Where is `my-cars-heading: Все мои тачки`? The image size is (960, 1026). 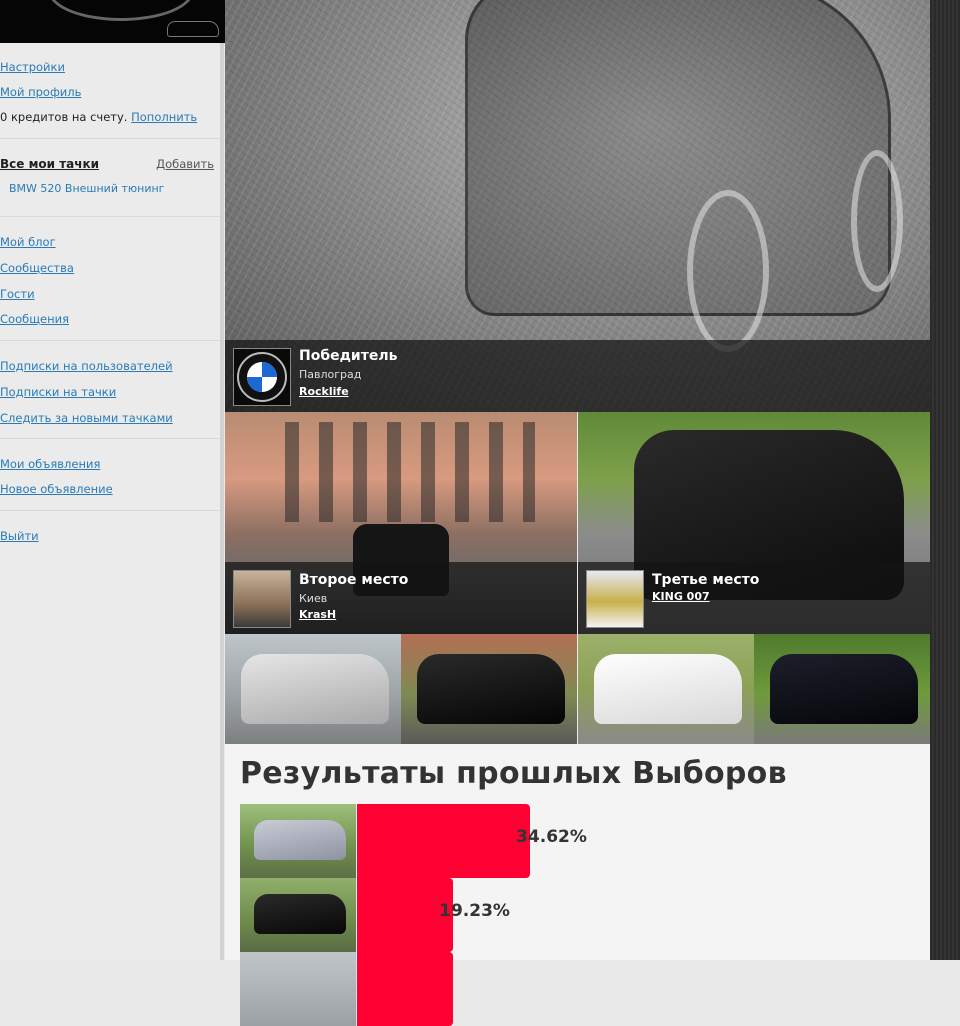
my-cars-heading: Все мои тачки is located at coordinates (49, 164).